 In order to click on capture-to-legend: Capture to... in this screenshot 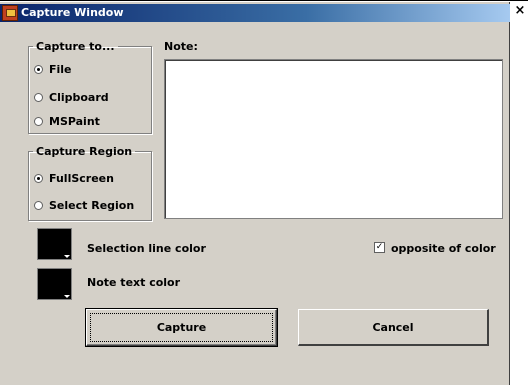, I will do `click(75, 46)`.